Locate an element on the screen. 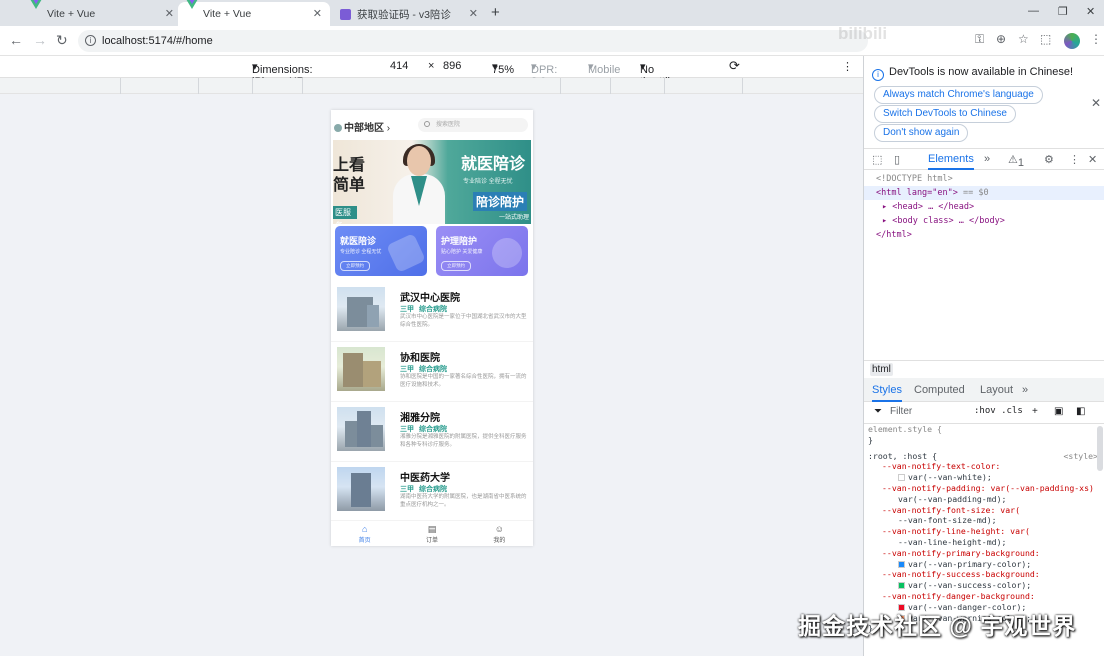 The width and height of the screenshot is (1104, 656). throttling-select: No throttling ▾ is located at coordinates (661, 74).